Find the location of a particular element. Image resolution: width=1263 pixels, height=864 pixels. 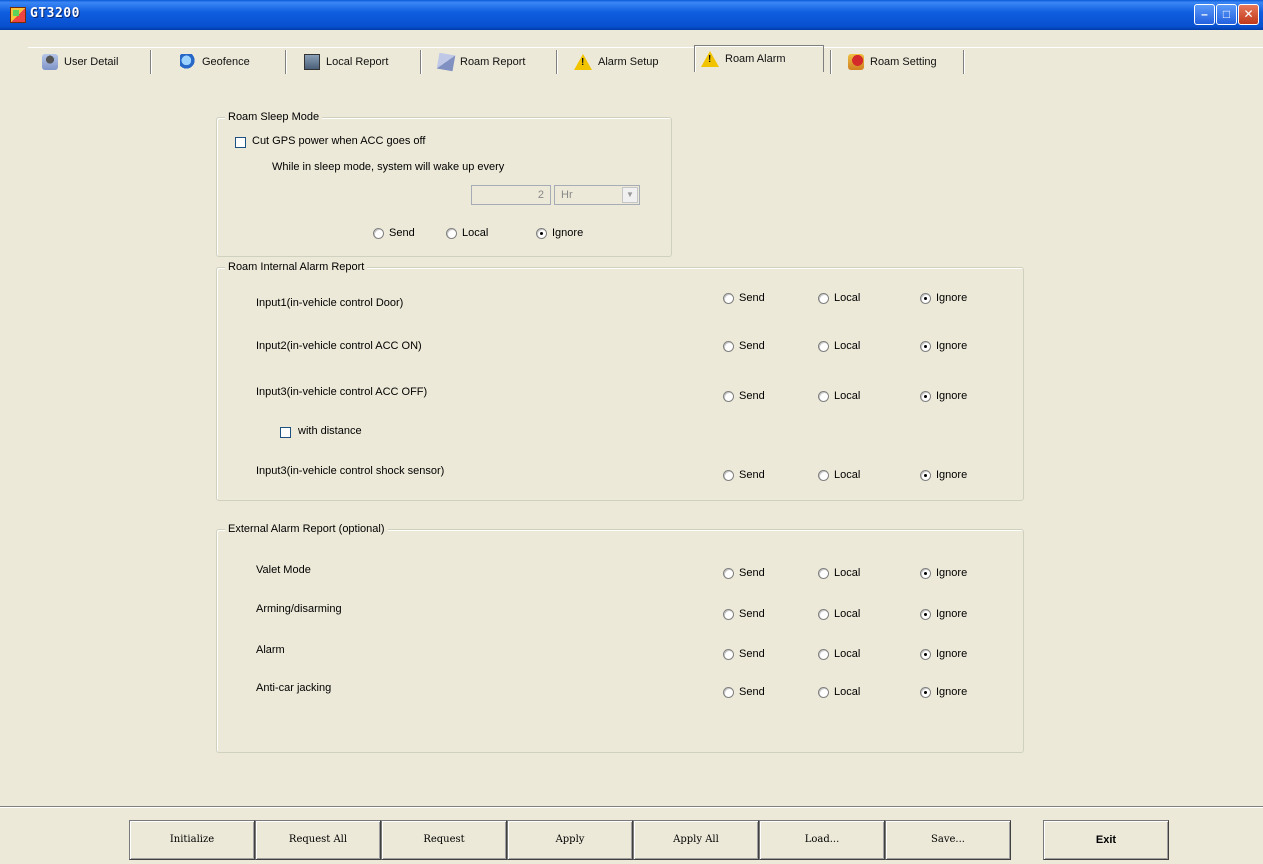

close-button: ✕ is located at coordinates (1248, 14).